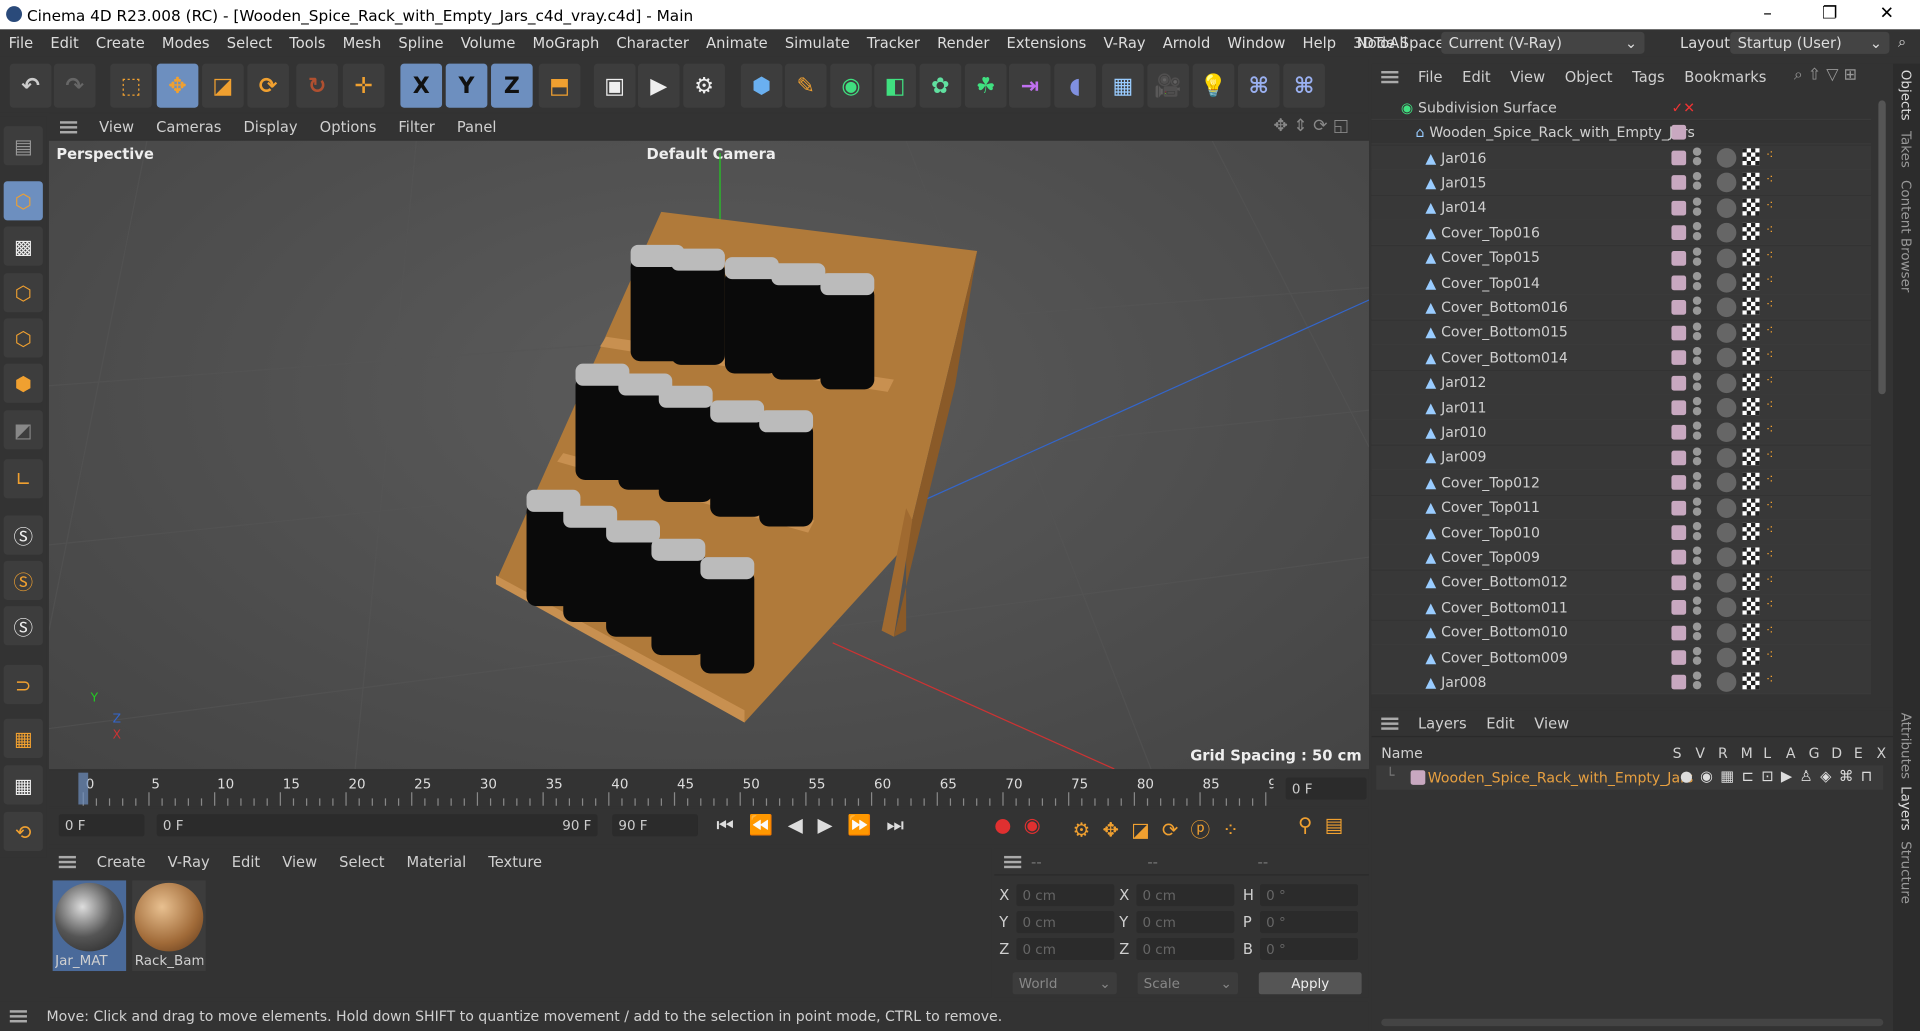 This screenshot has height=1031, width=1920. What do you see at coordinates (1309, 922) in the screenshot?
I see `coord-field: 0 °` at bounding box center [1309, 922].